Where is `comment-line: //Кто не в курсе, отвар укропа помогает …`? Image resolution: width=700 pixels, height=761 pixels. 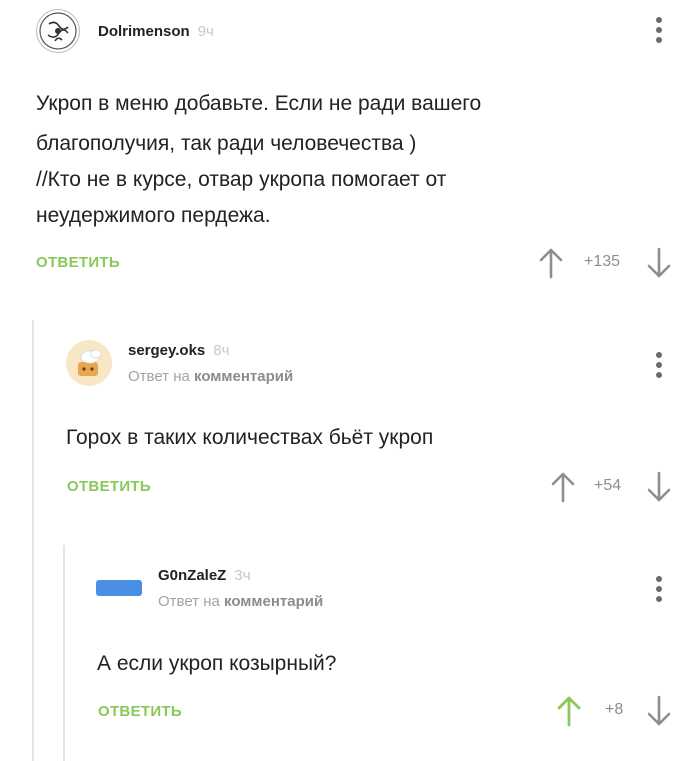 comment-line: //Кто не в курсе, отвар укропа помогает … is located at coordinates (241, 179).